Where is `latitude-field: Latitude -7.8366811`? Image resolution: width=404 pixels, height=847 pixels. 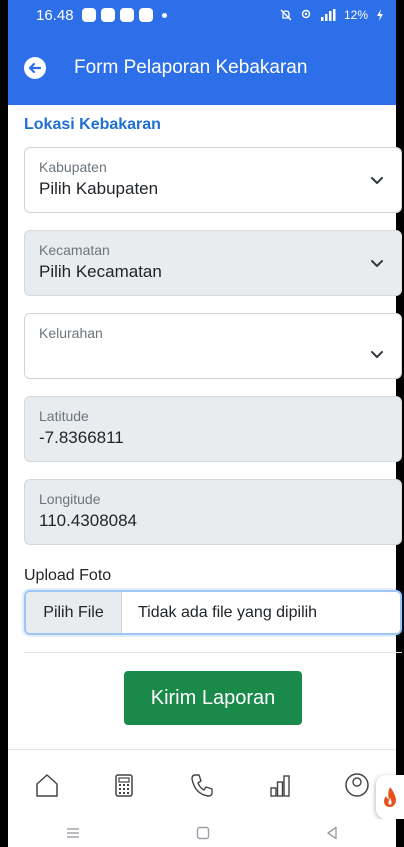 latitude-field: Latitude -7.8366811 is located at coordinates (213, 429).